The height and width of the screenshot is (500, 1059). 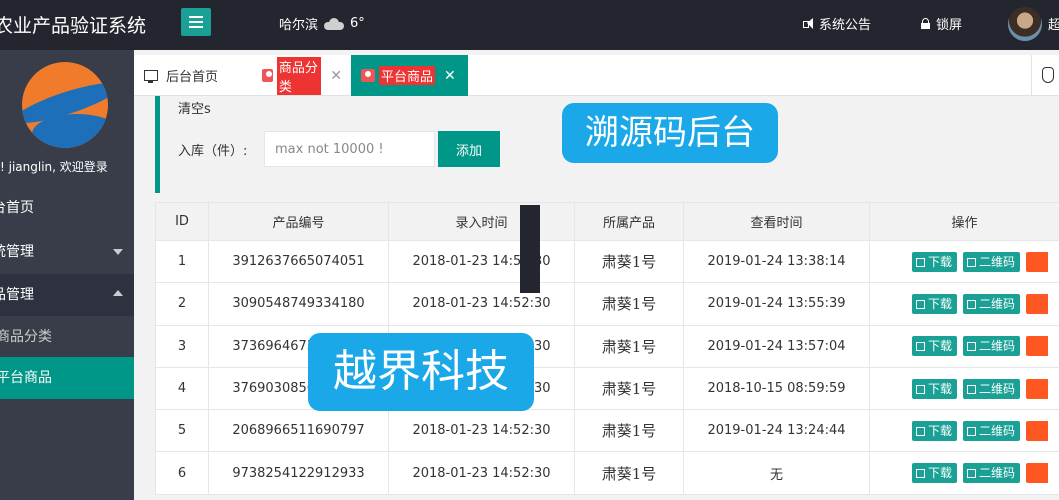 What do you see at coordinates (299, 75) in the screenshot?
I see `tab-label: 商品分类` at bounding box center [299, 75].